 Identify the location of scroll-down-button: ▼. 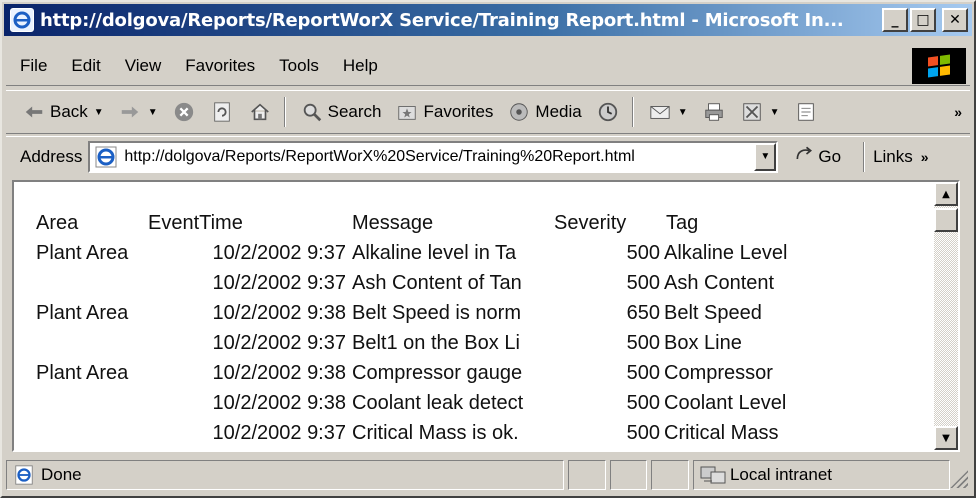
(946, 438).